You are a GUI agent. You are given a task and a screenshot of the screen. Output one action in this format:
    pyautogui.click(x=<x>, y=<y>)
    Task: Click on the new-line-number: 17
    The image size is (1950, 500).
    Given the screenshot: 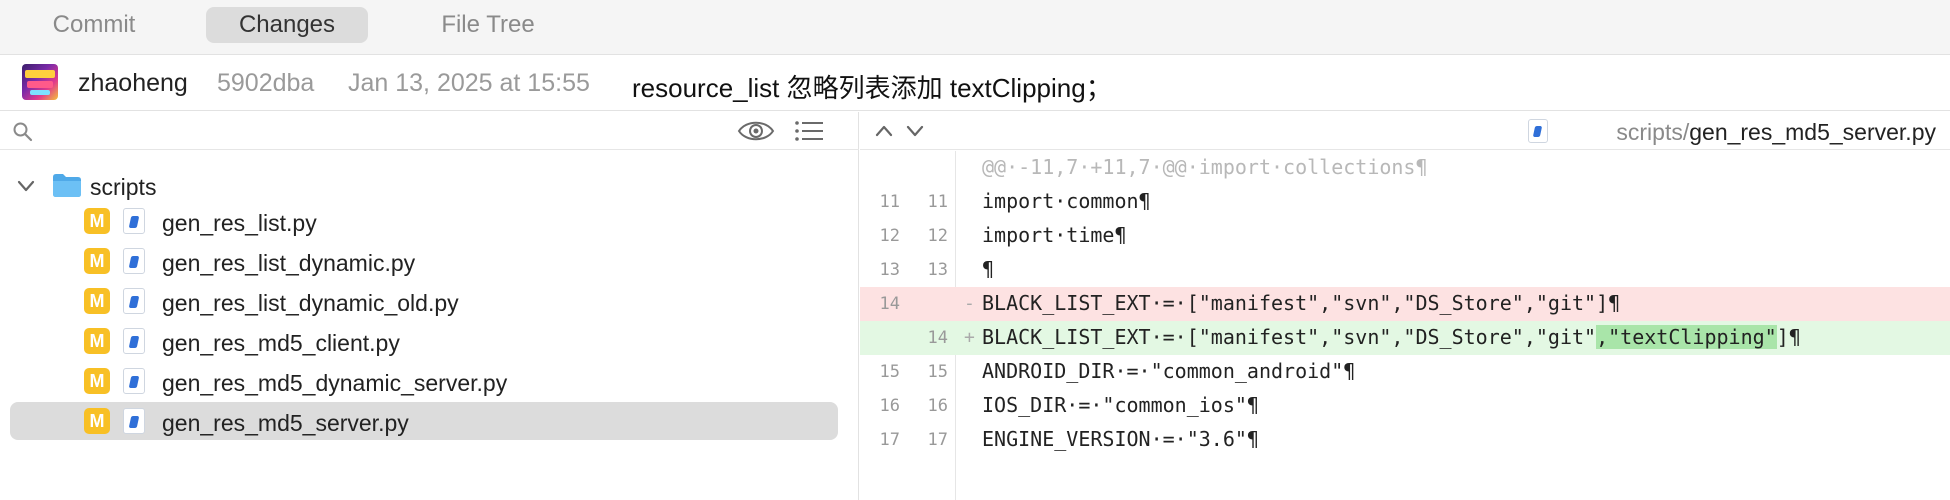 What is the action you would take?
    pyautogui.click(x=937, y=440)
    